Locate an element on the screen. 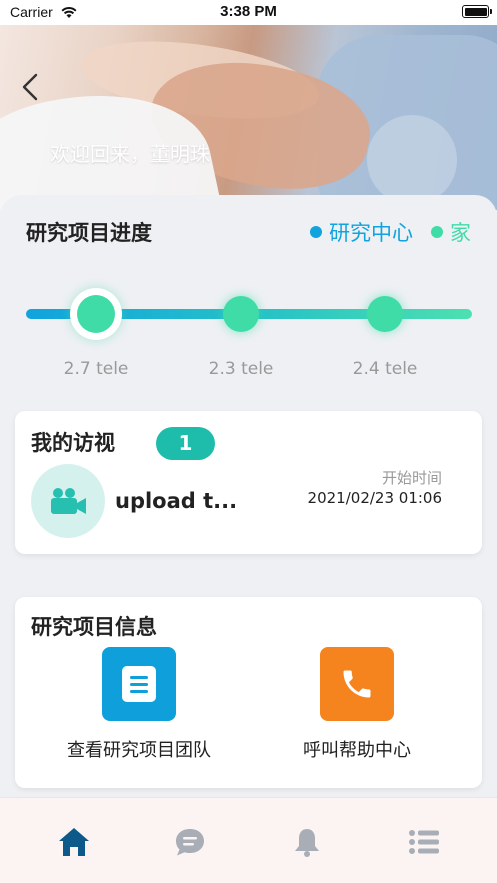 The height and width of the screenshot is (883, 497). view-team-label: 查看研究项目团队 is located at coordinates (139, 750).